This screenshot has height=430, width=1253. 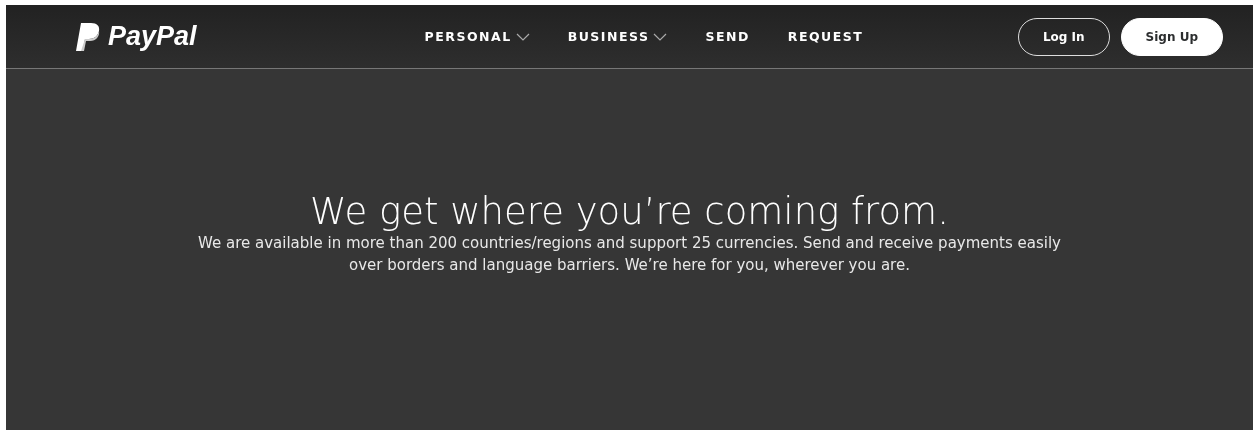 What do you see at coordinates (88, 36) in the screenshot?
I see `logo-icon` at bounding box center [88, 36].